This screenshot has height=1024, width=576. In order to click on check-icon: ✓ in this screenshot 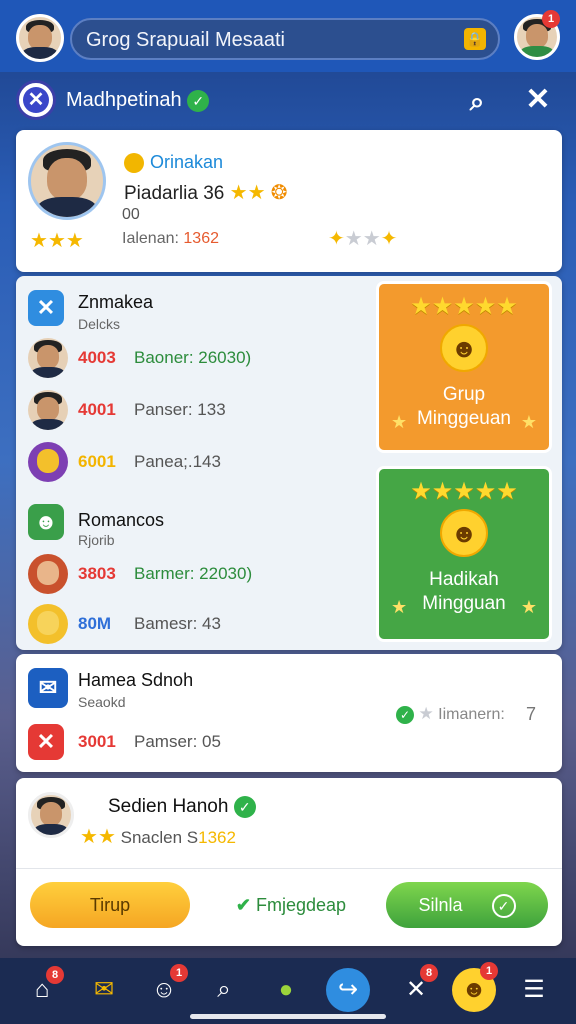, I will do `click(503, 906)`.